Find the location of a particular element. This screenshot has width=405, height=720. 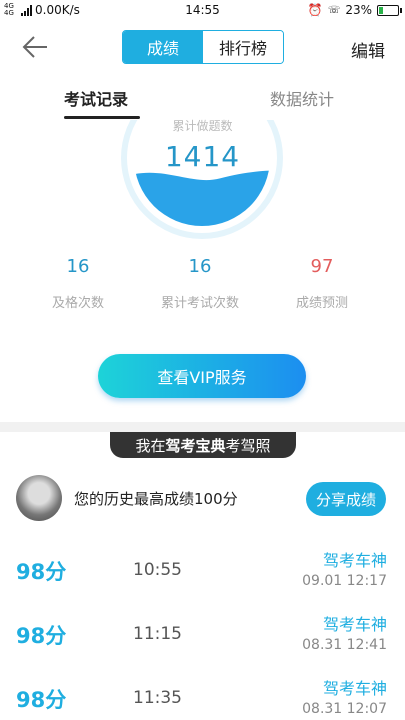

avatar is located at coordinates (39, 498).